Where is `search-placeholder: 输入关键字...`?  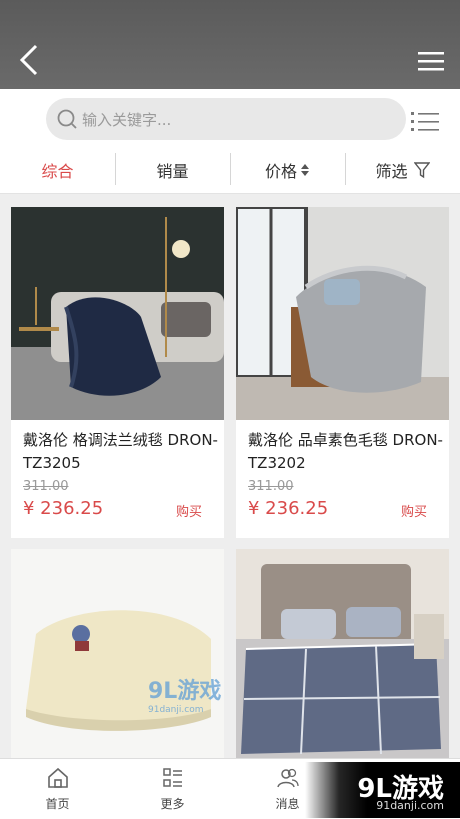 search-placeholder: 输入关键字... is located at coordinates (127, 120).